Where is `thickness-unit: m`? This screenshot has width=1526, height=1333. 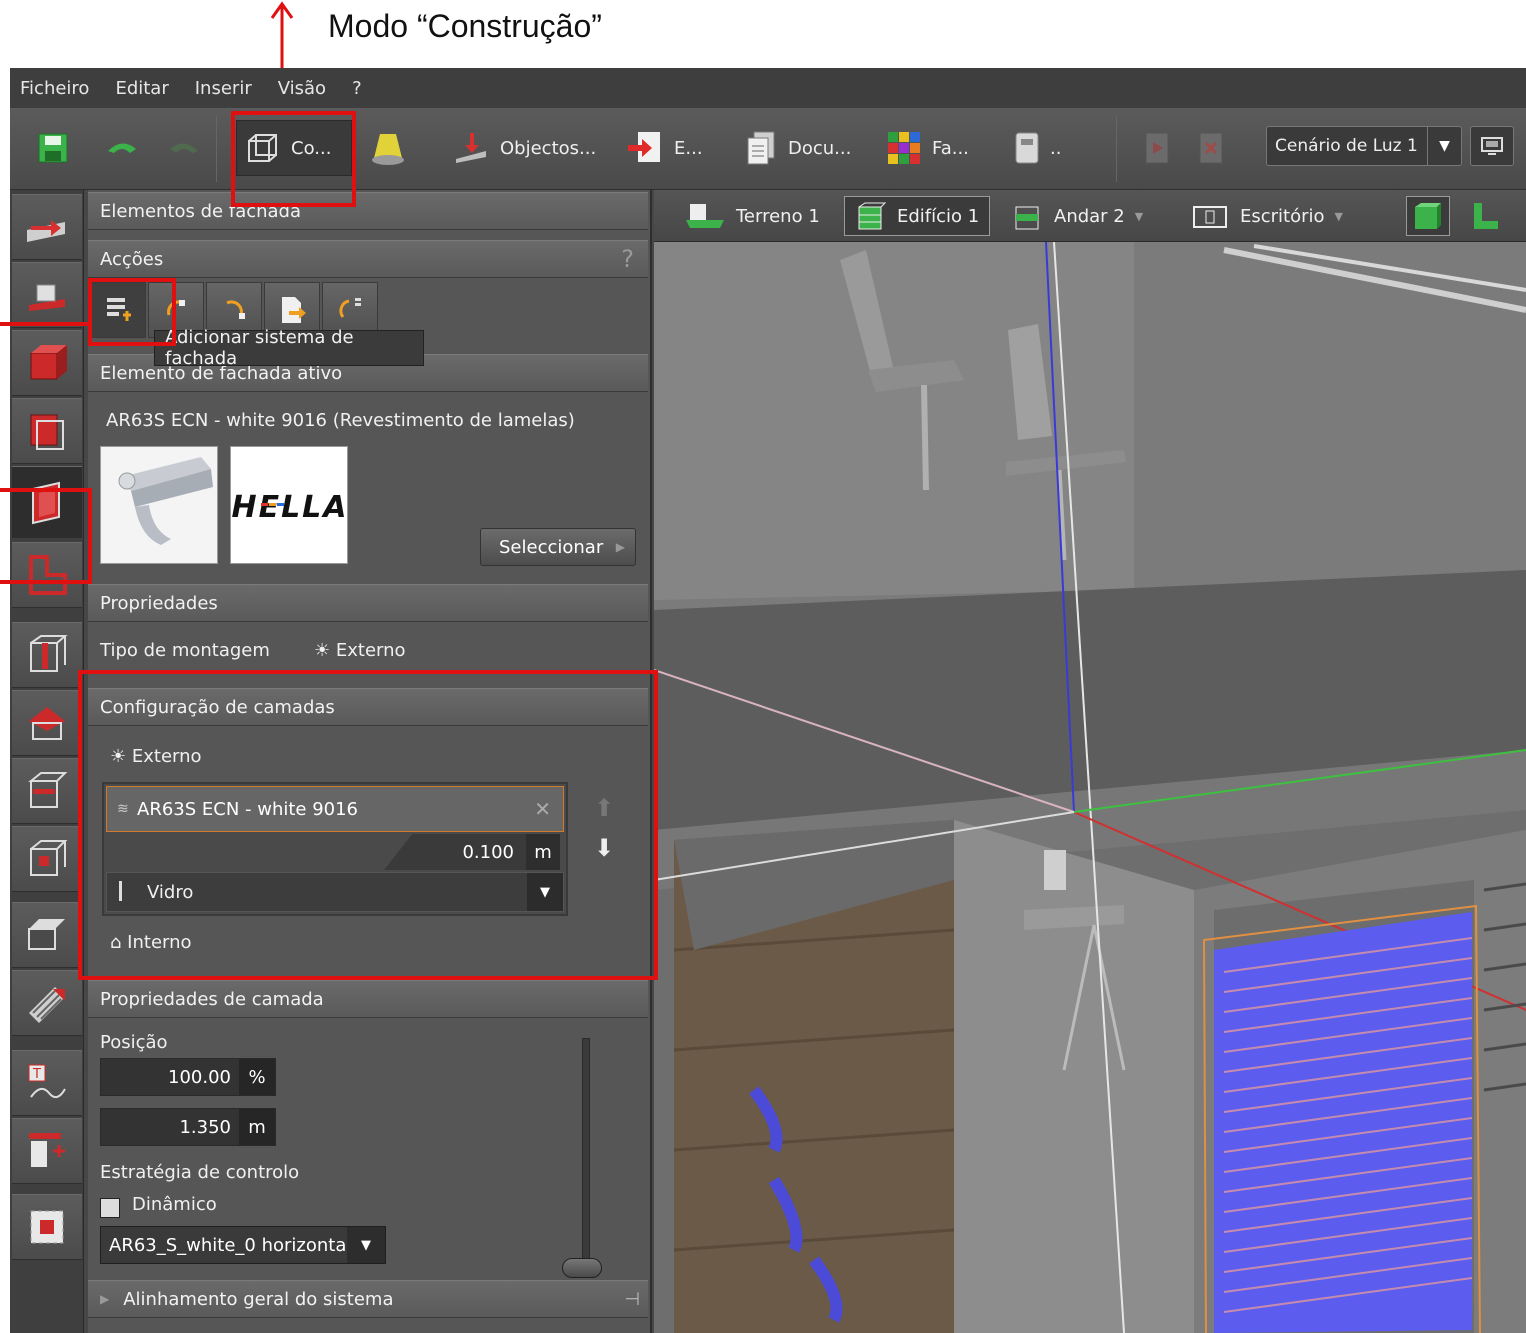 thickness-unit: m is located at coordinates (543, 852).